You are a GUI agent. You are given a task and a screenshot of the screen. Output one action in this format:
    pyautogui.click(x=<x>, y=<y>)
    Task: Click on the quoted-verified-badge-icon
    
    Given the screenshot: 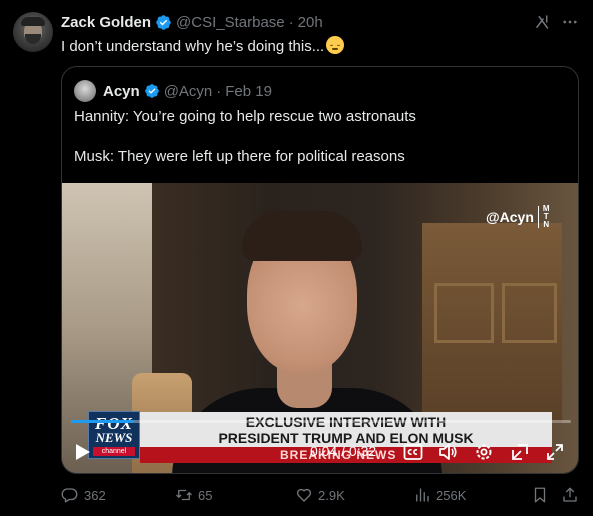 What is the action you would take?
    pyautogui.click(x=151, y=91)
    